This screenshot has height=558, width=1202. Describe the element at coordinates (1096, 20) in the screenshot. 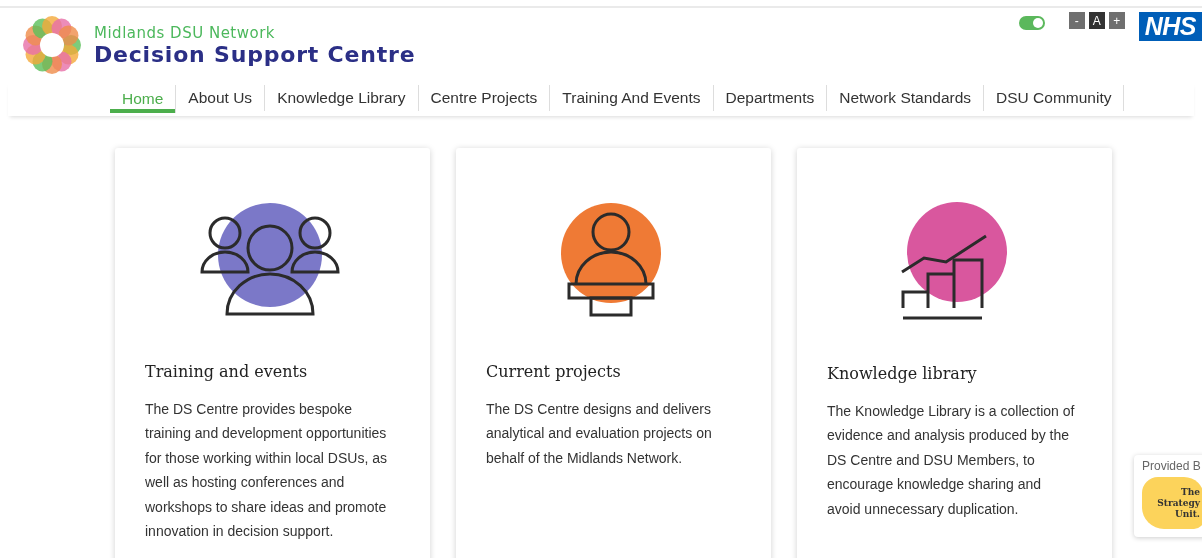

I see `font-size-button: A` at that location.